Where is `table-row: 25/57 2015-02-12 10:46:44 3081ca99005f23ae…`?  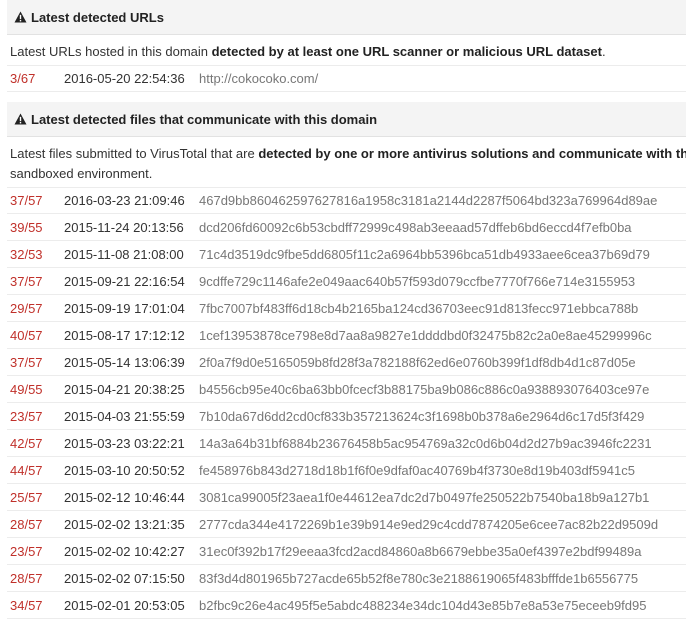 table-row: 25/57 2015-02-12 10:46:44 3081ca99005f23ae… is located at coordinates (346, 497).